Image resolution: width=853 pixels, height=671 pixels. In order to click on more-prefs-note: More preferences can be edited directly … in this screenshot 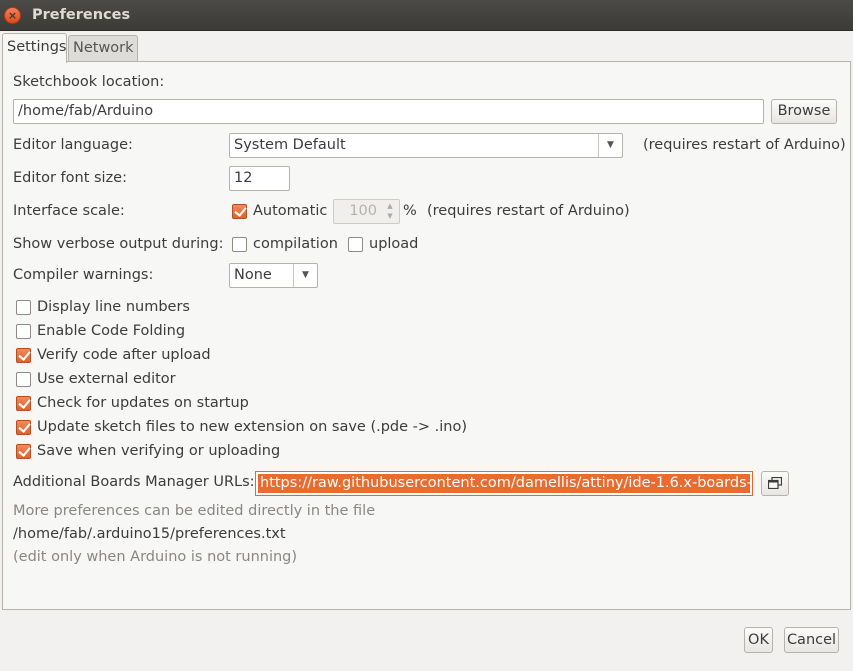, I will do `click(194, 511)`.